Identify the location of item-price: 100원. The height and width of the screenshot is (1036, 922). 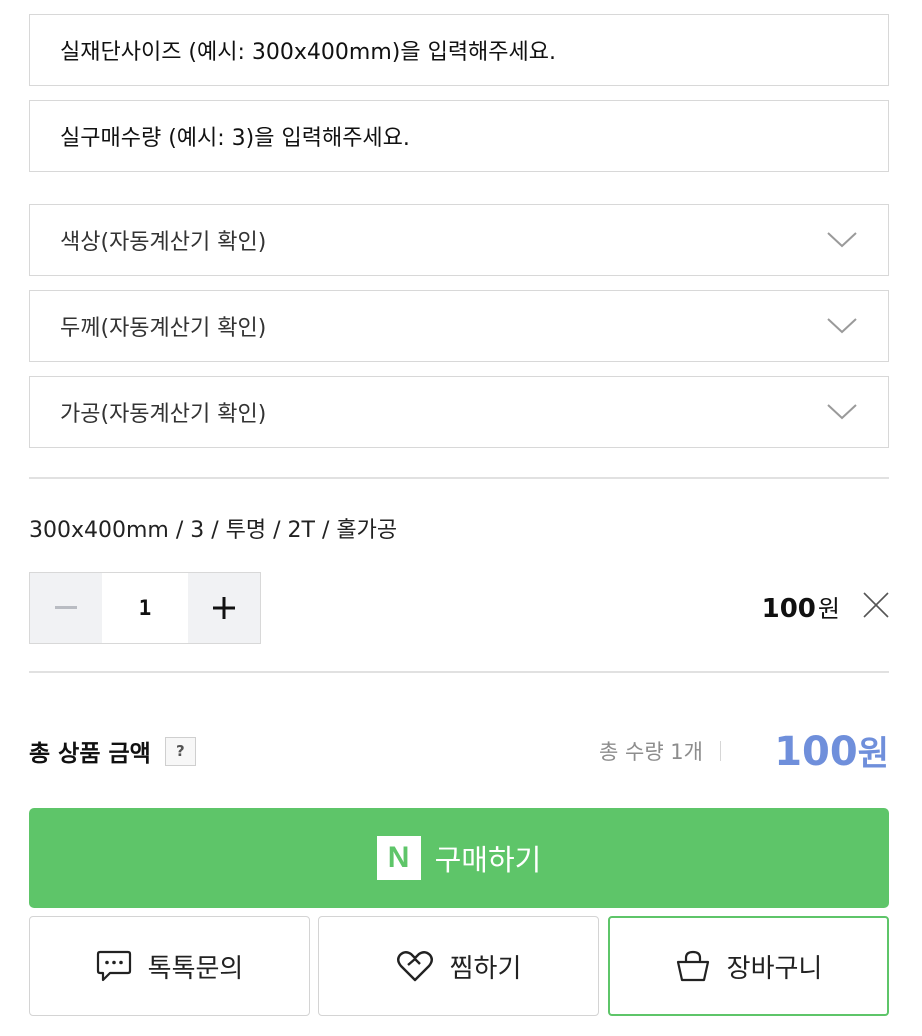
(801, 606).